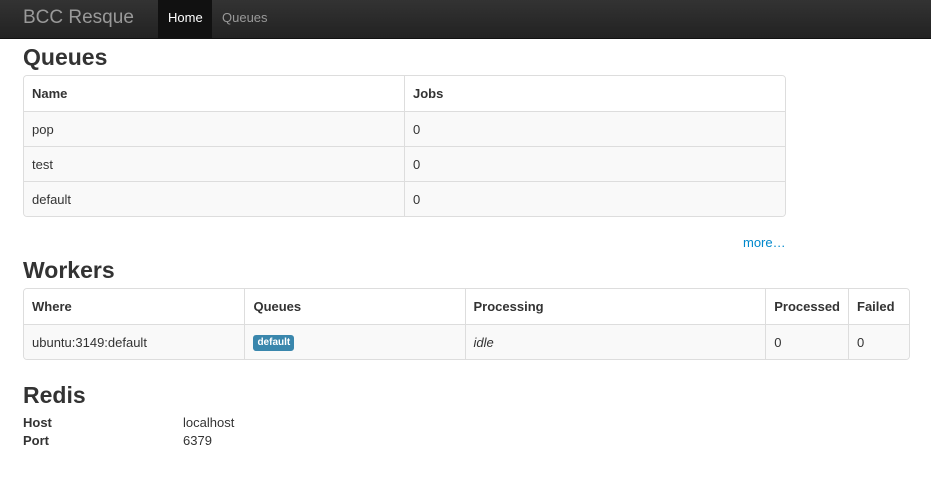 The height and width of the screenshot is (488, 931). I want to click on queues-table-header: Name Jobs, so click(404, 93).